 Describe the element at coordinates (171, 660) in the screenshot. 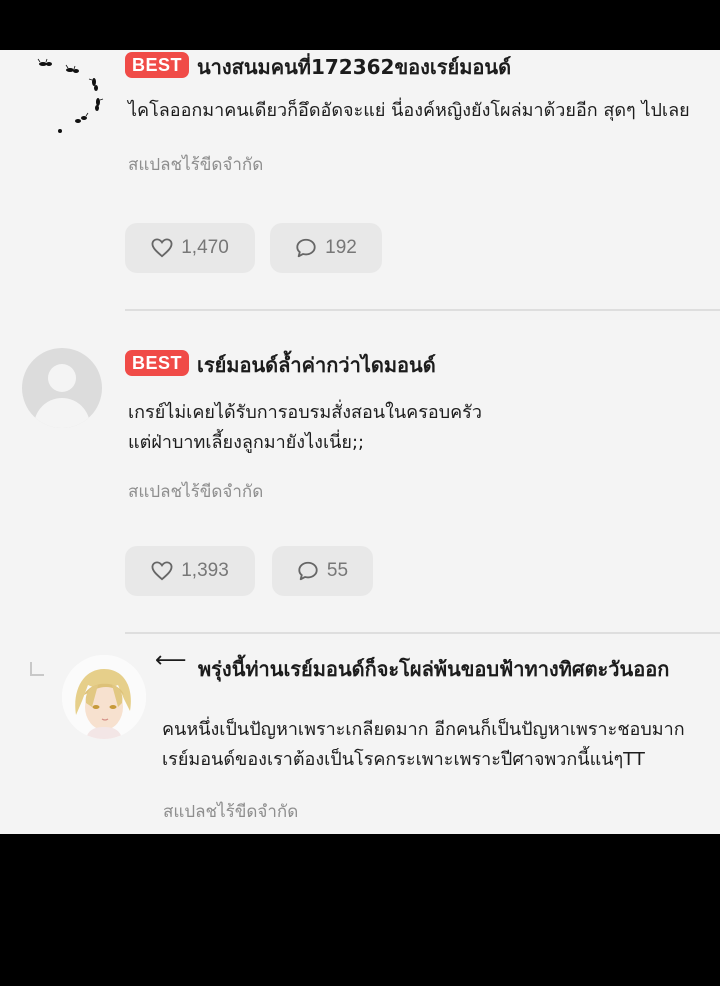

I see `reply-arrow-icon: ⟵` at that location.